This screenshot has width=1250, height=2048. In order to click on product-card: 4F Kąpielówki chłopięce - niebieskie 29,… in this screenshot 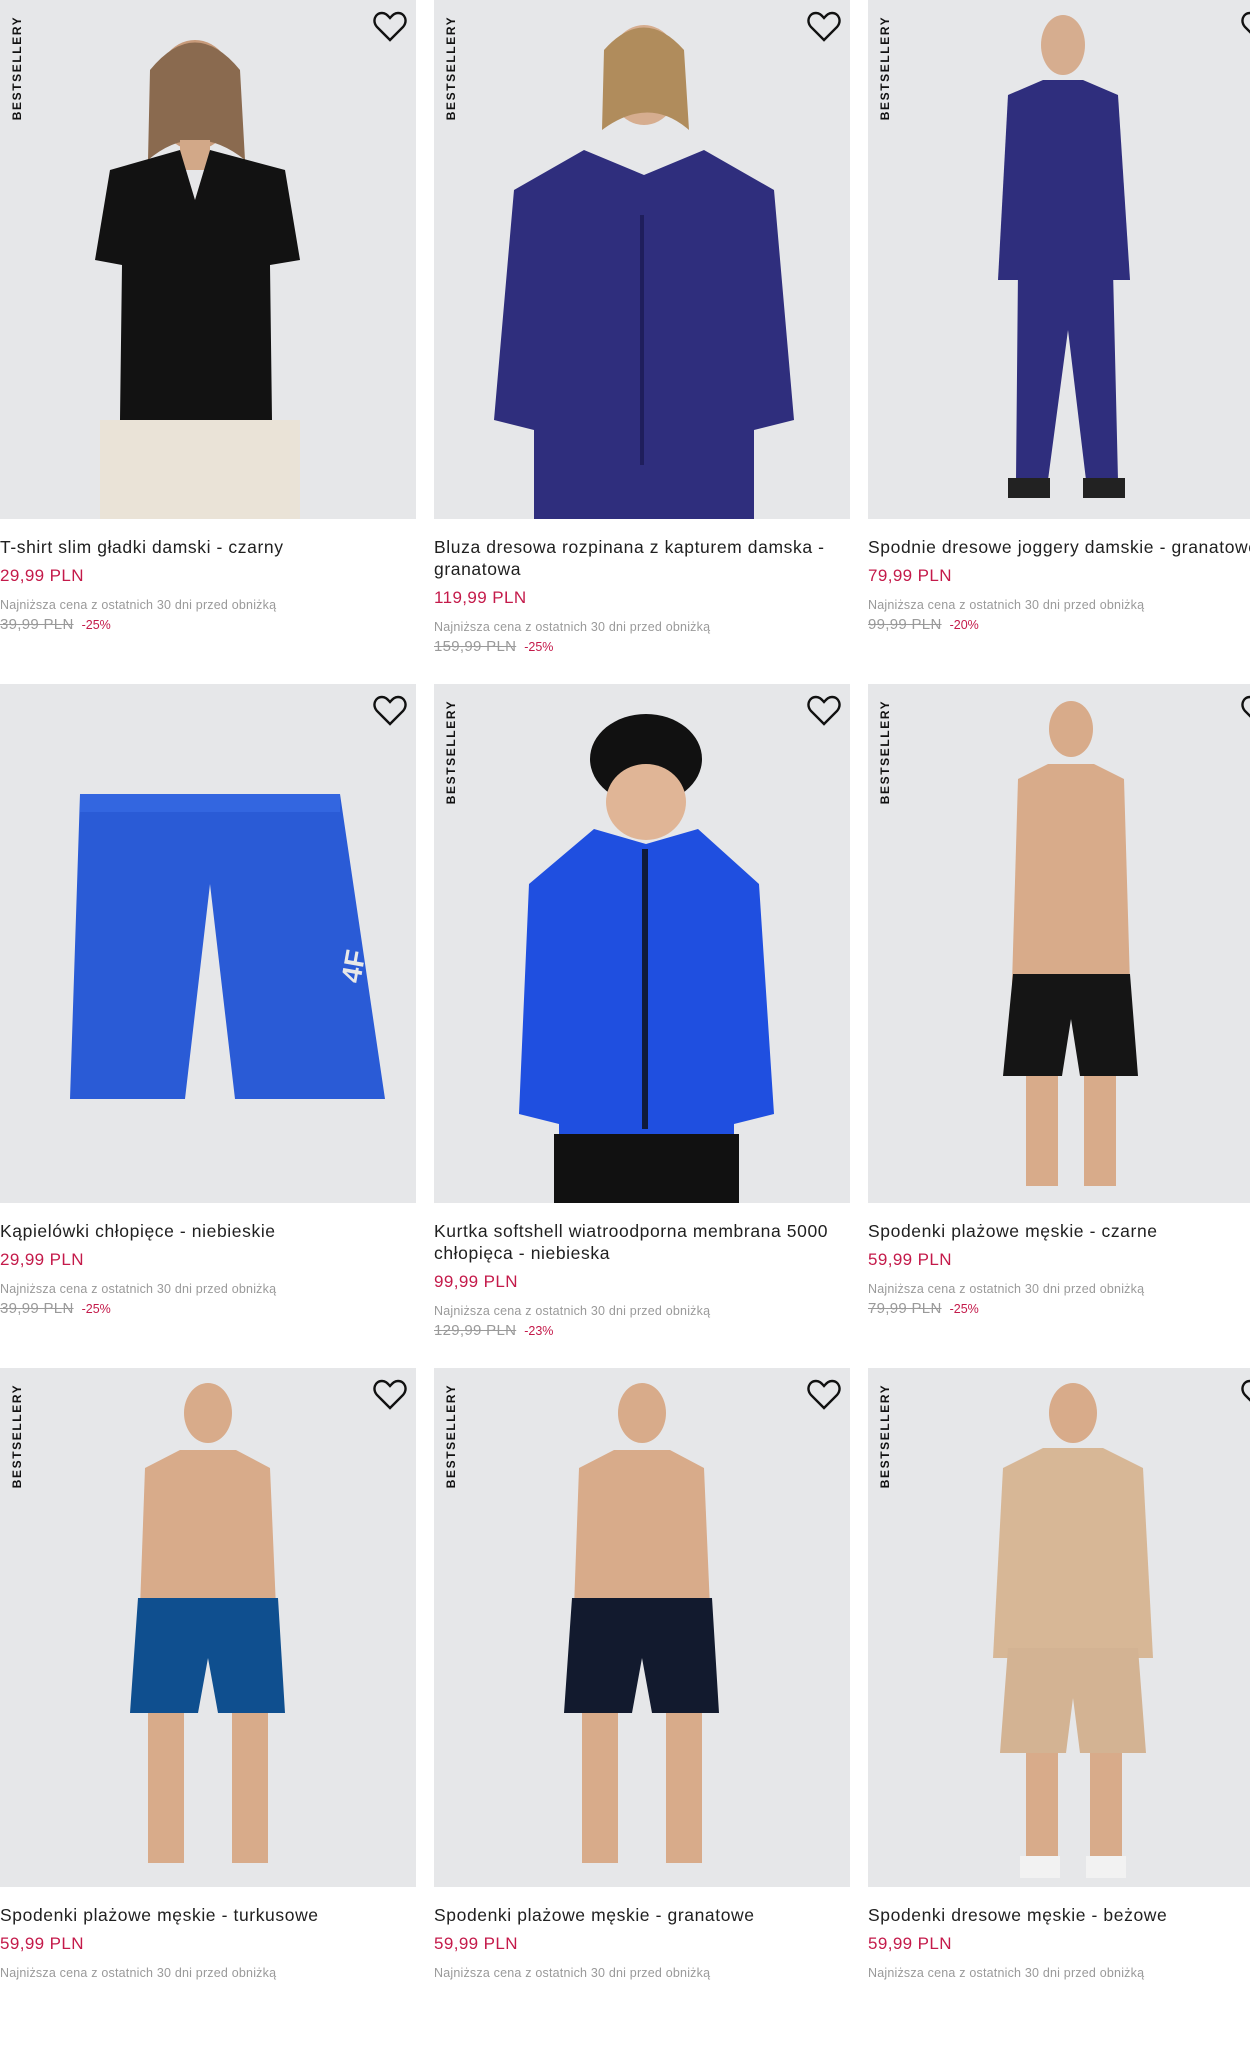, I will do `click(208, 1024)`.